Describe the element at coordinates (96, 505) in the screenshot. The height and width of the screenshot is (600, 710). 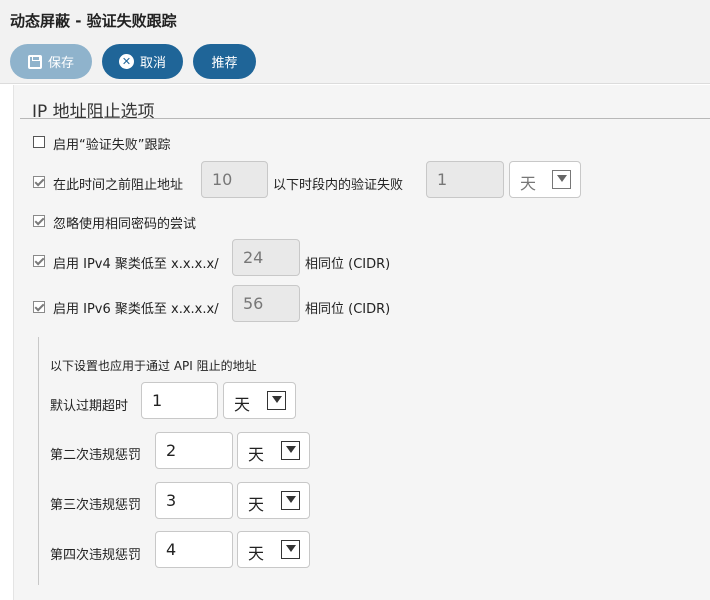
I see `third-penalty-label: 第三次违规惩罚` at that location.